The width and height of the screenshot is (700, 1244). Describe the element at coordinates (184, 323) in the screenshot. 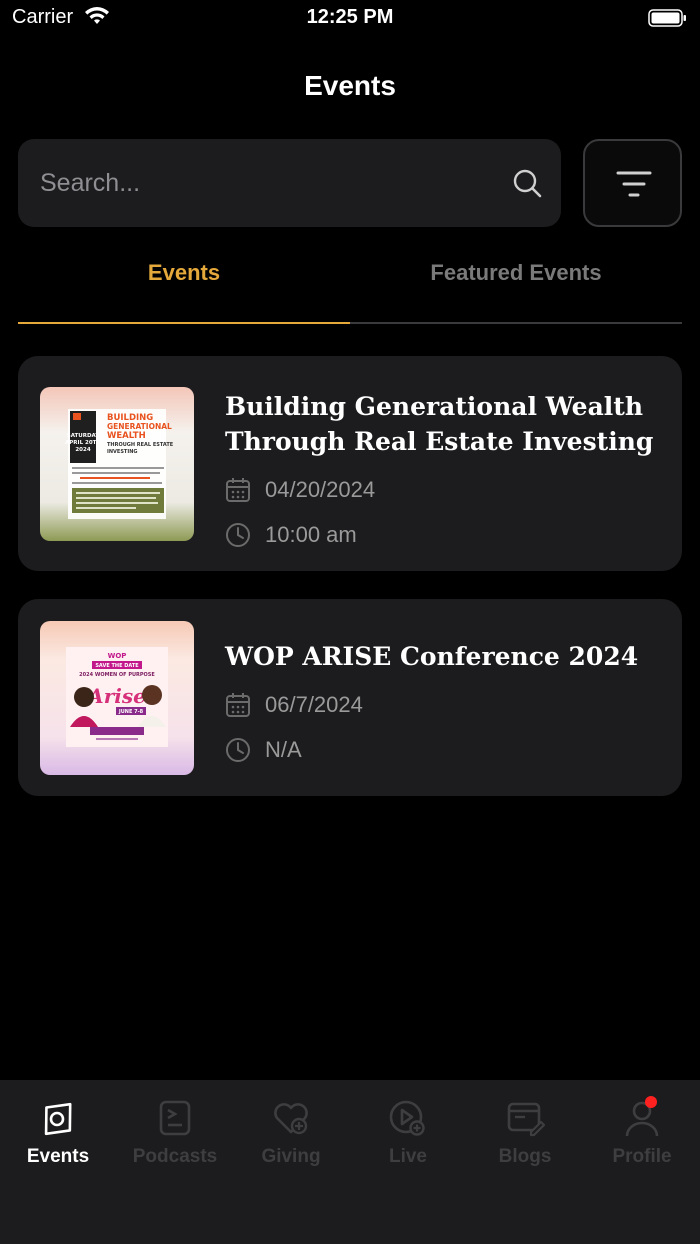

I see `active-tab-indicator` at that location.